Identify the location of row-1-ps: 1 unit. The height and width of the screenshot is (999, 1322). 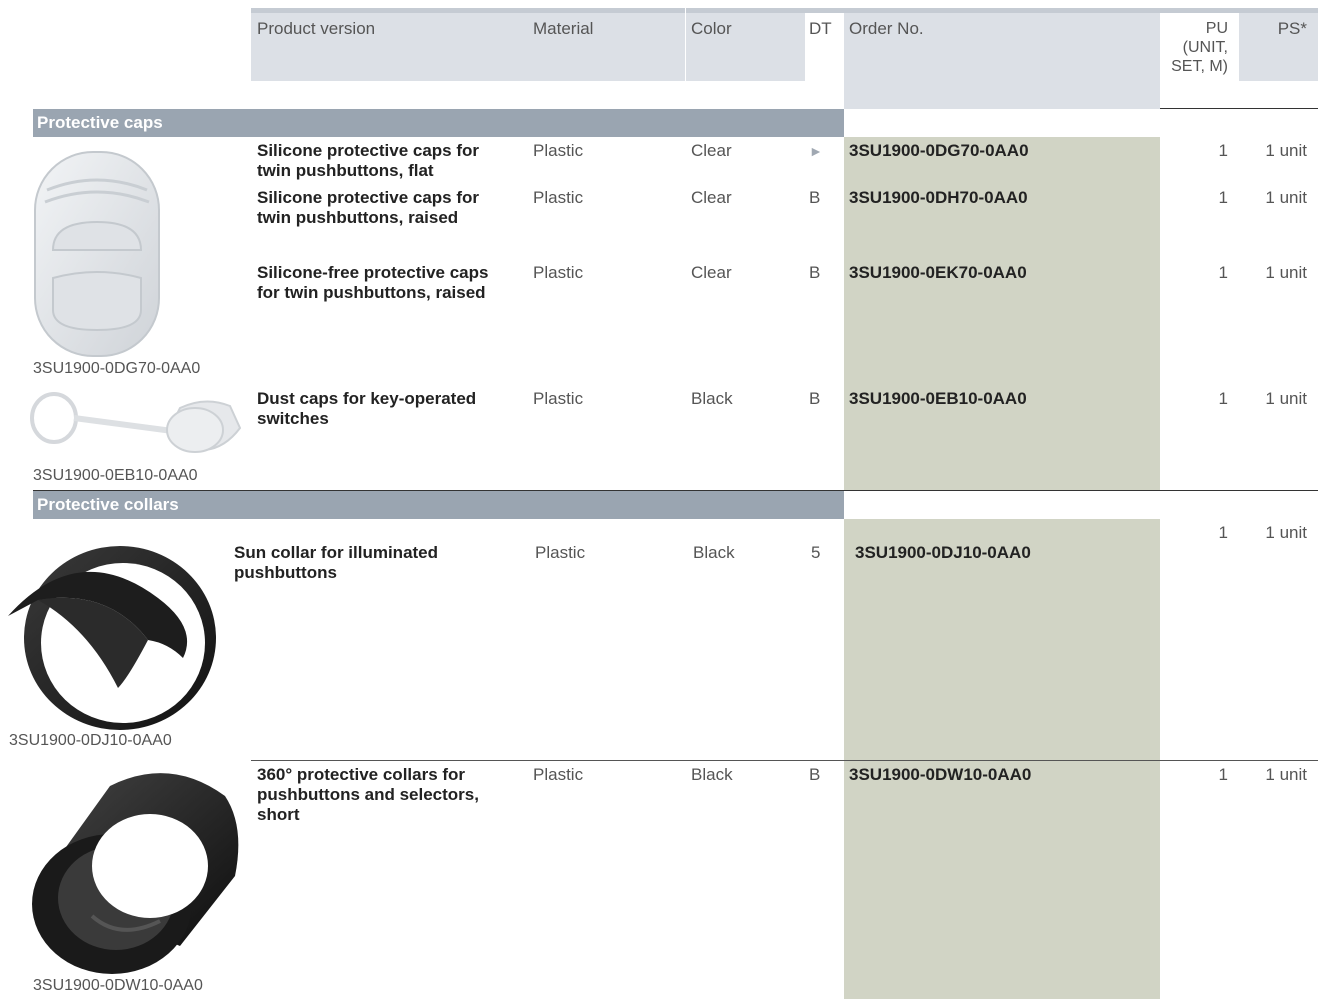
(1286, 197).